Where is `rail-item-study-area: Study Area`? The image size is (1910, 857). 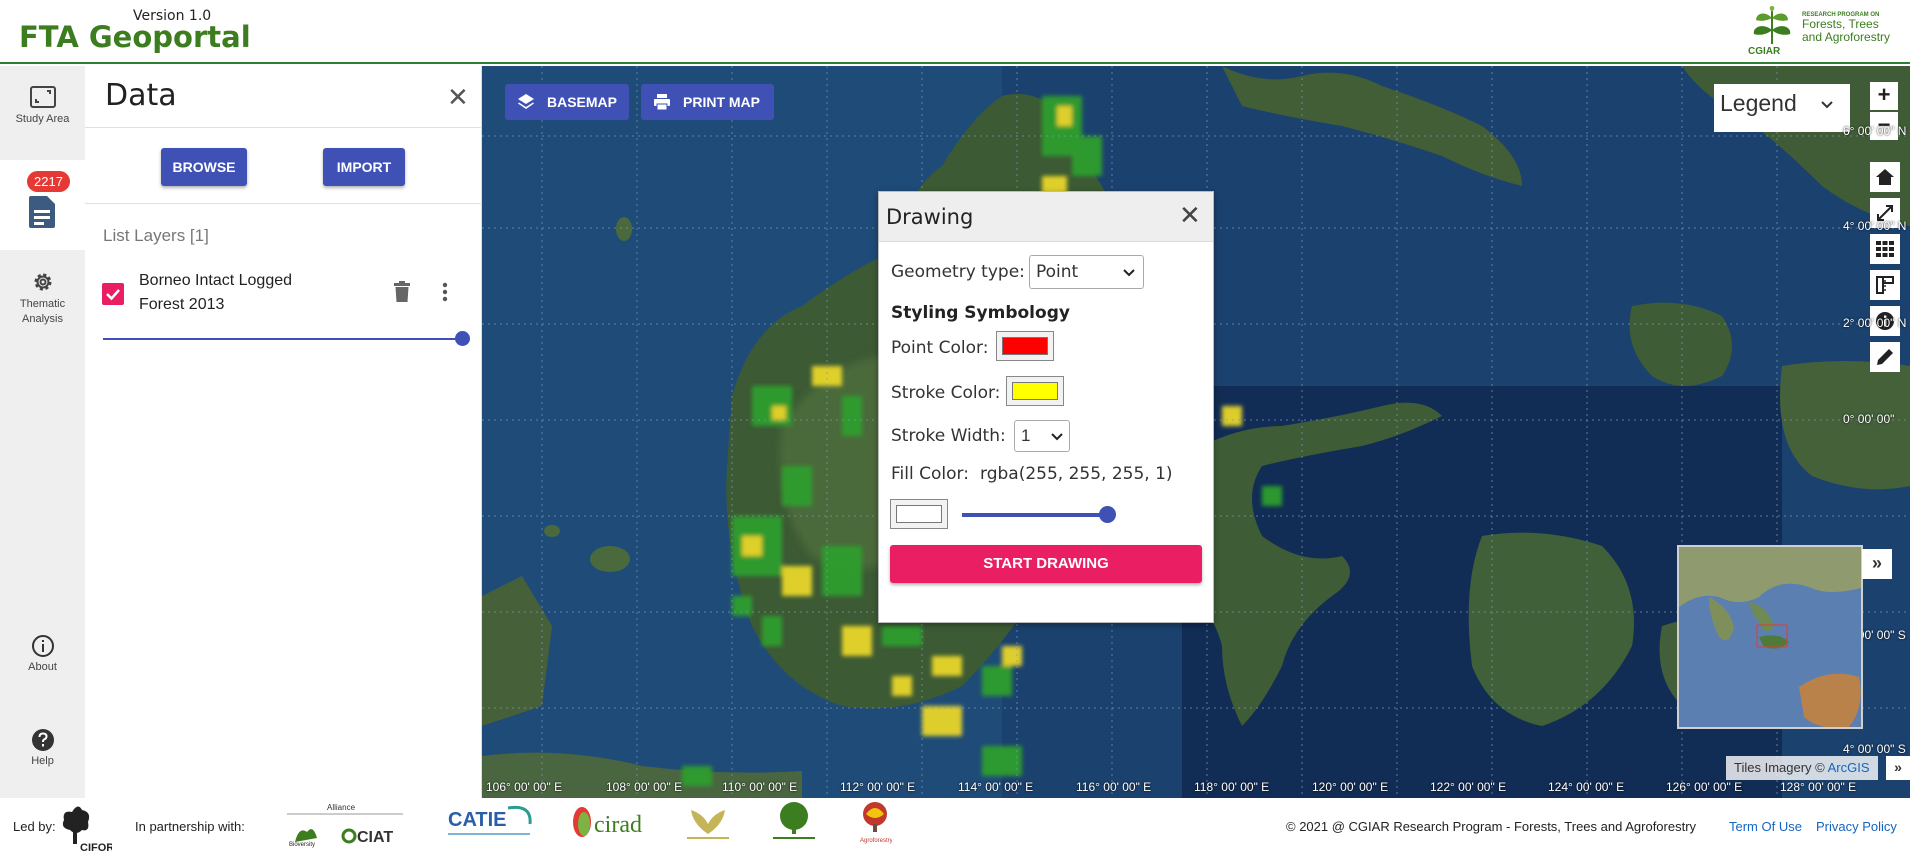
rail-item-study-area: Study Area is located at coordinates (42, 105).